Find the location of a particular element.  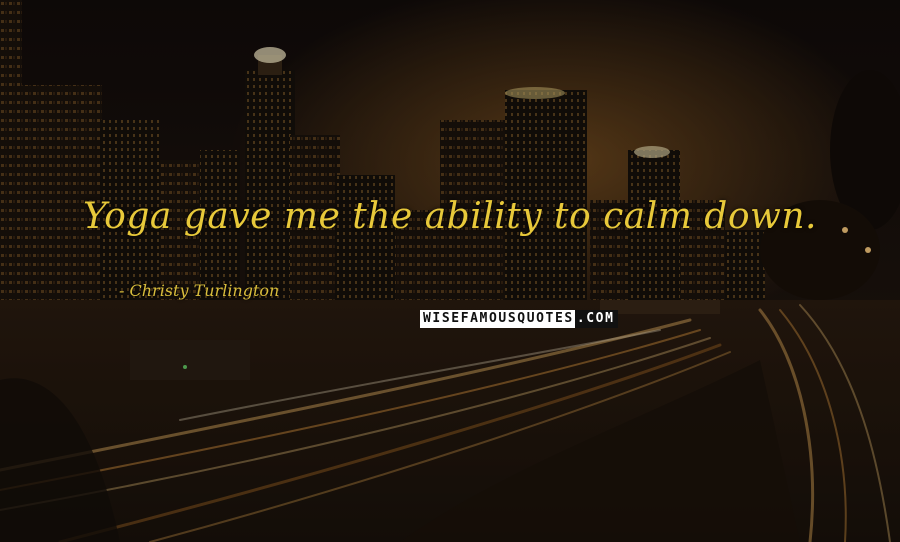

wisefamousquotes-watermark: WISEFAMOUSQUOTES .COM is located at coordinates (519, 319).